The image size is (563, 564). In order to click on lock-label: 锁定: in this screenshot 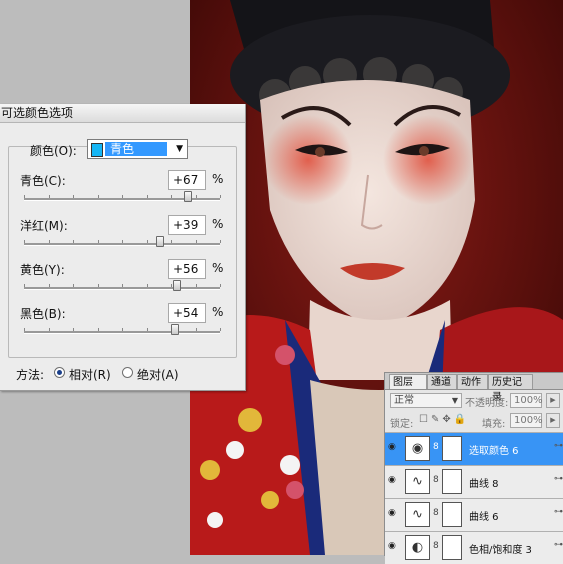, I will do `click(402, 424)`.